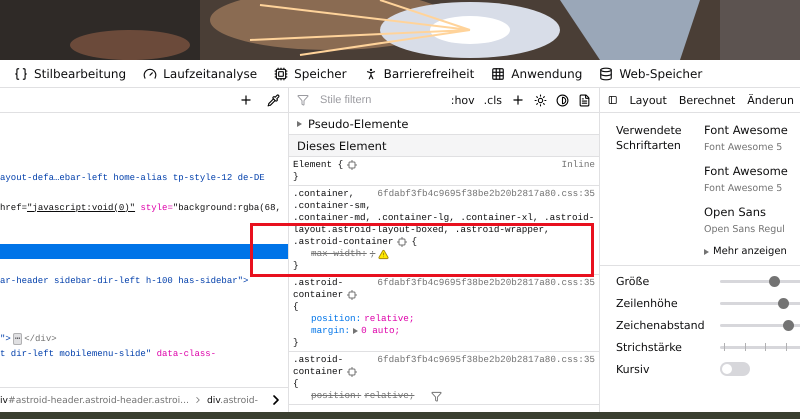 This screenshot has width=800, height=419. What do you see at coordinates (707, 100) in the screenshot?
I see `panel-tab: Berechnet` at bounding box center [707, 100].